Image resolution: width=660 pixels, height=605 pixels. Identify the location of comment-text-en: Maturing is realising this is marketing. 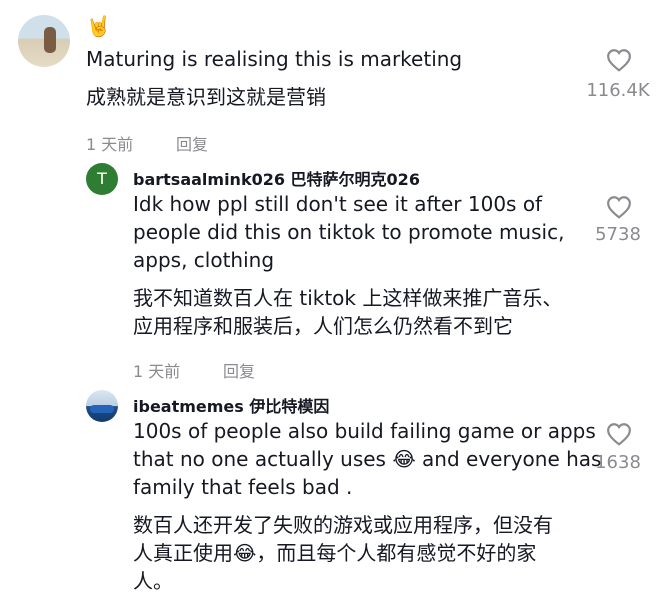
(274, 59).